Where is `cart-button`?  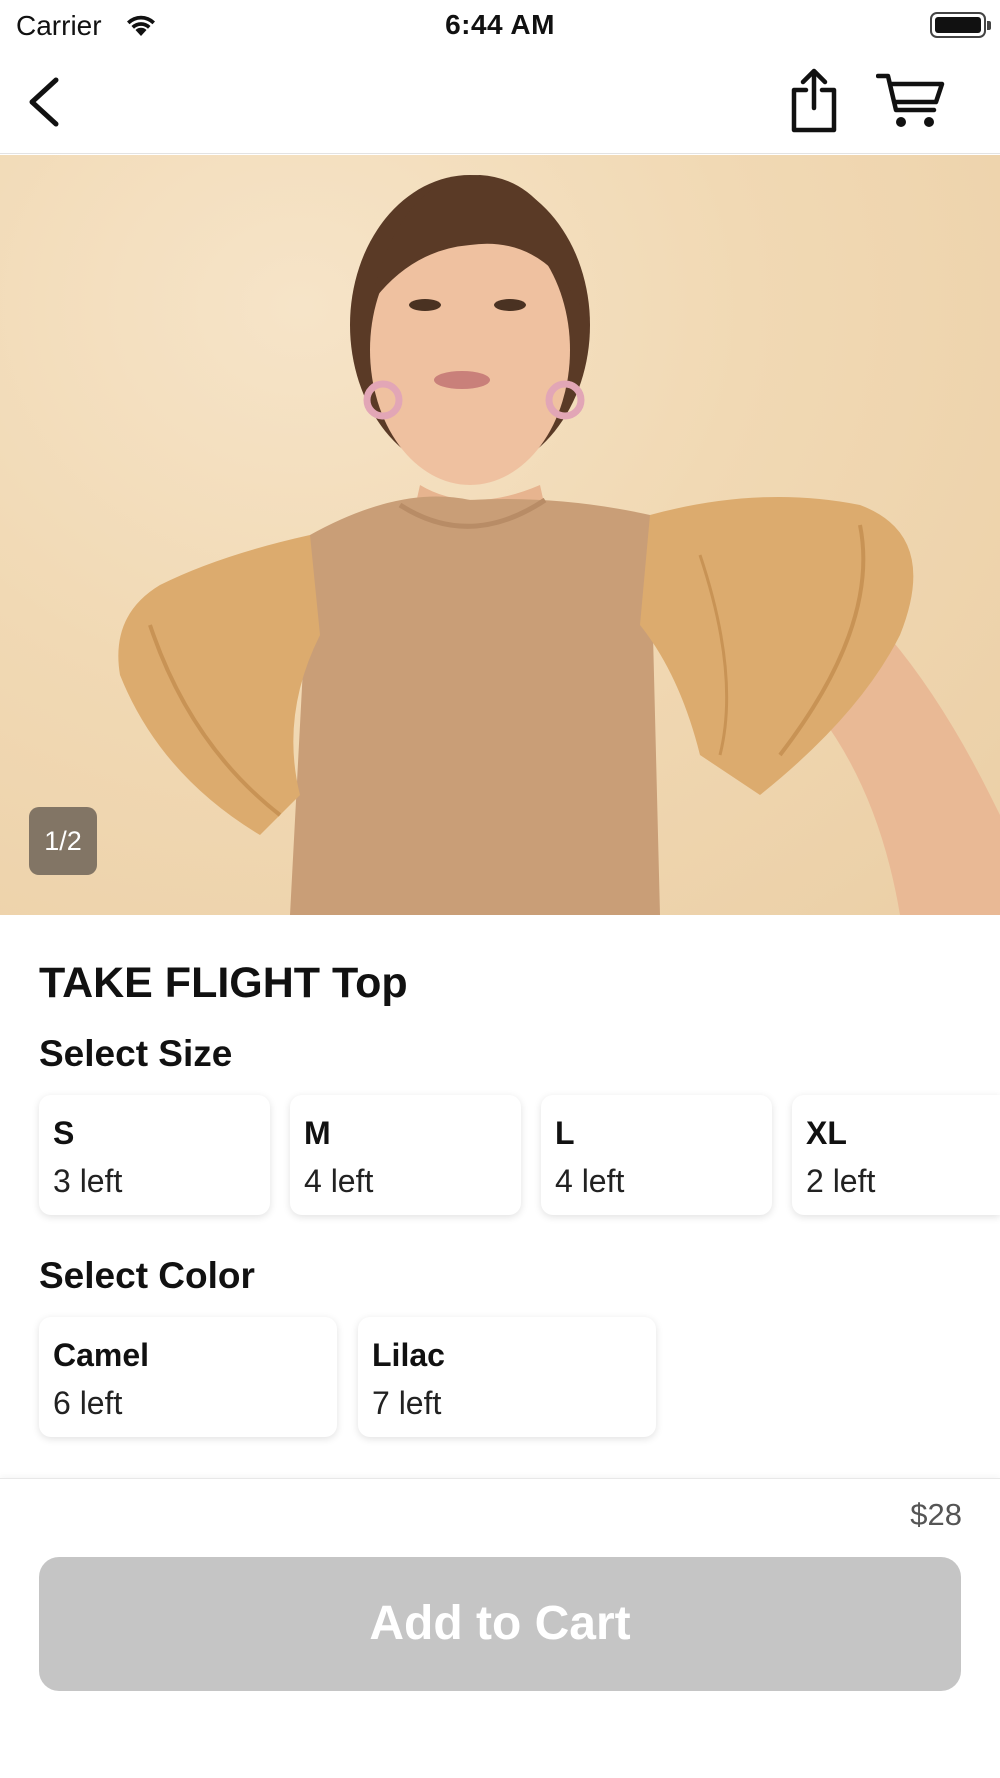 cart-button is located at coordinates (910, 101).